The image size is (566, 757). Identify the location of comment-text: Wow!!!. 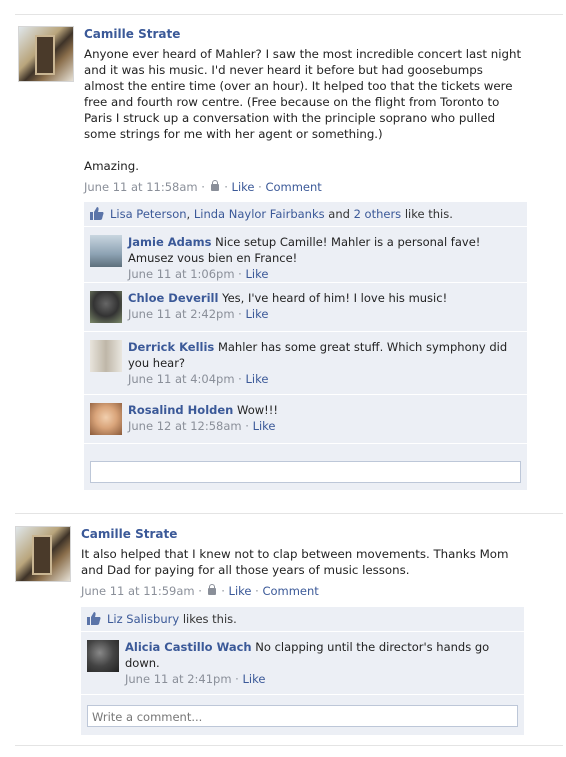
(257, 410).